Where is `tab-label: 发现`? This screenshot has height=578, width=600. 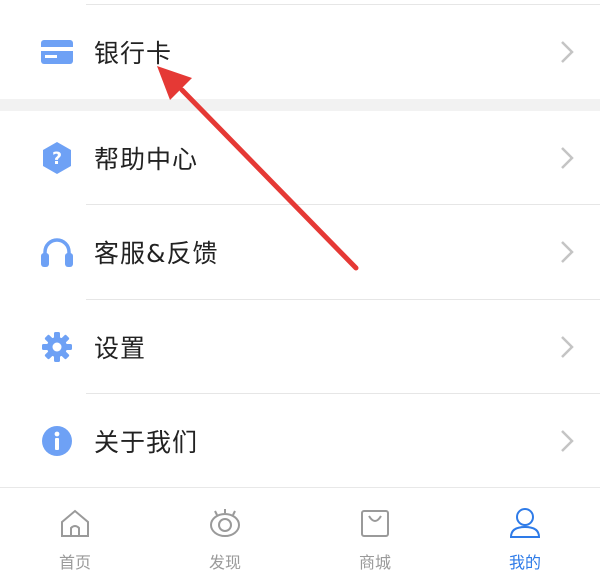
tab-label: 发现 is located at coordinates (224, 562).